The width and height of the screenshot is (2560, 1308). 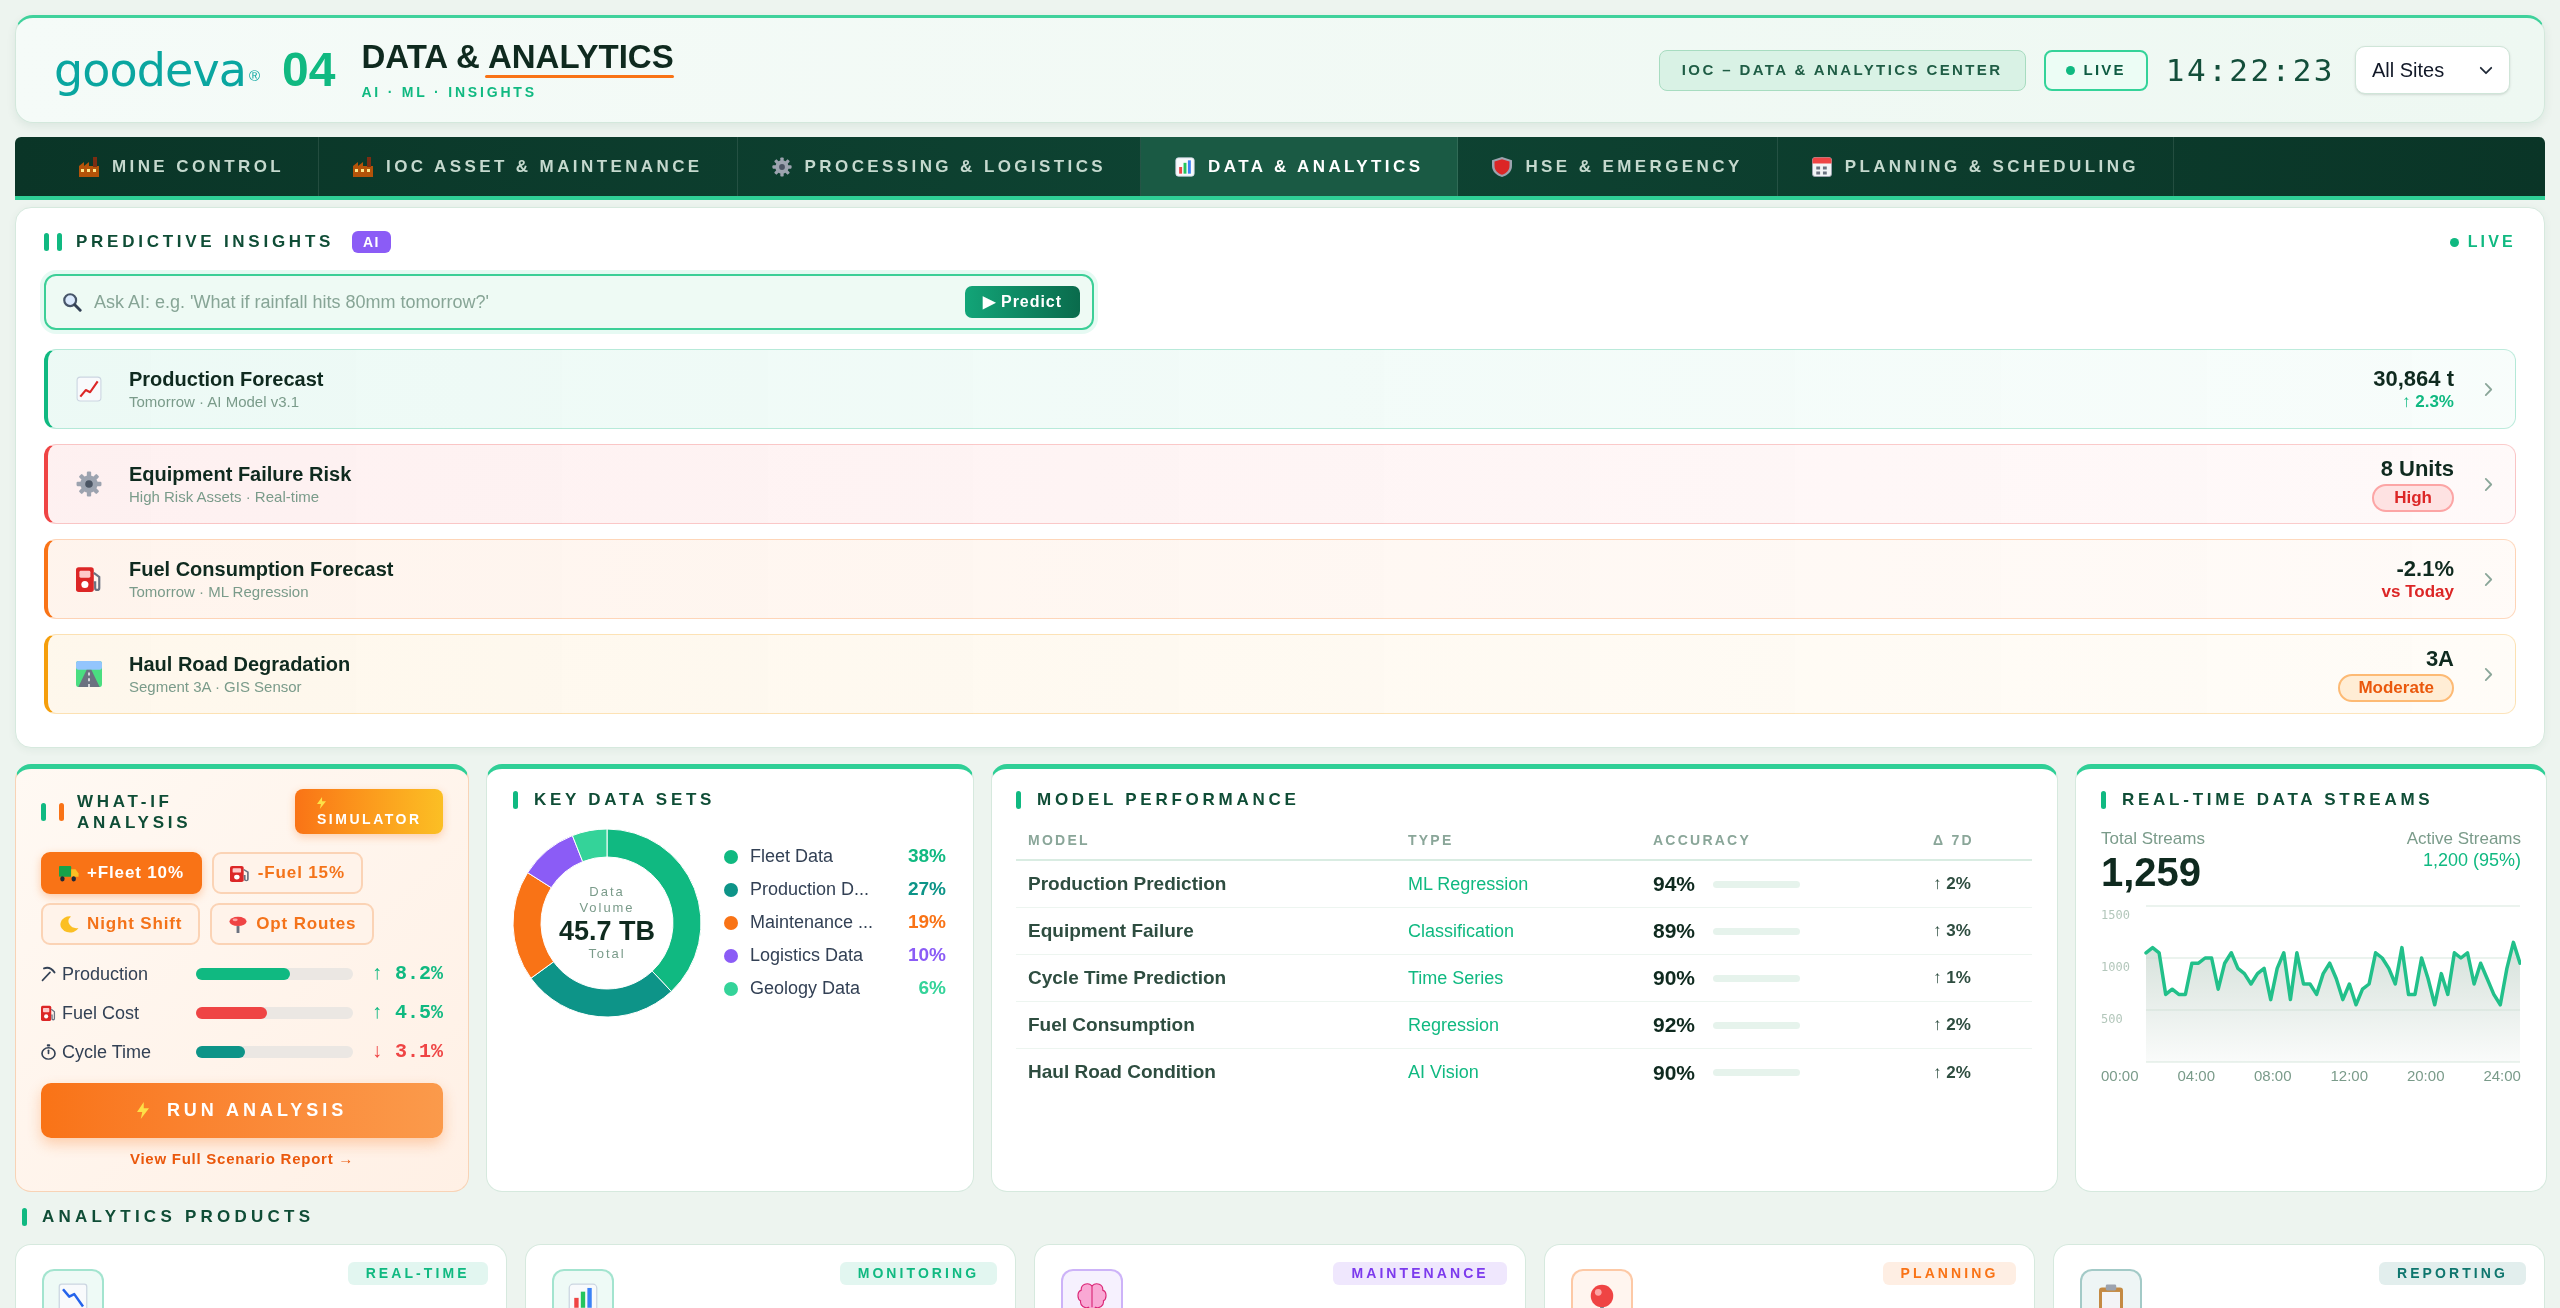 I want to click on panel-title: KEY DATA SETS, so click(x=625, y=800).